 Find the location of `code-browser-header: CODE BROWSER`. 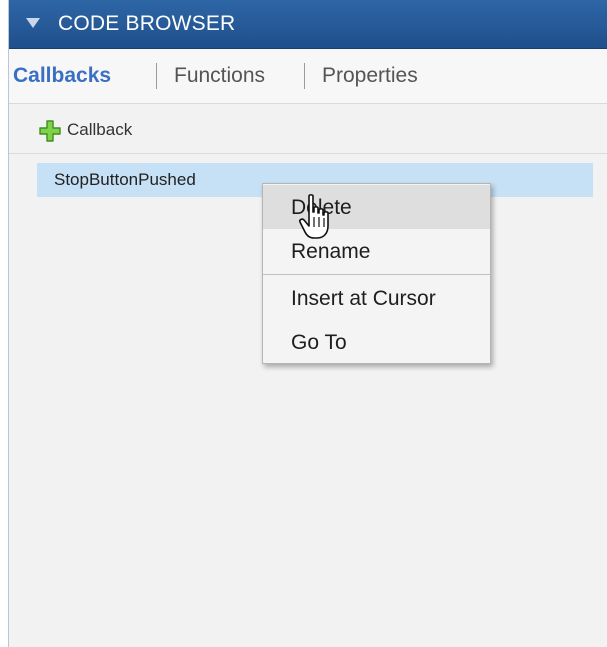

code-browser-header: CODE BROWSER is located at coordinates (308, 24).